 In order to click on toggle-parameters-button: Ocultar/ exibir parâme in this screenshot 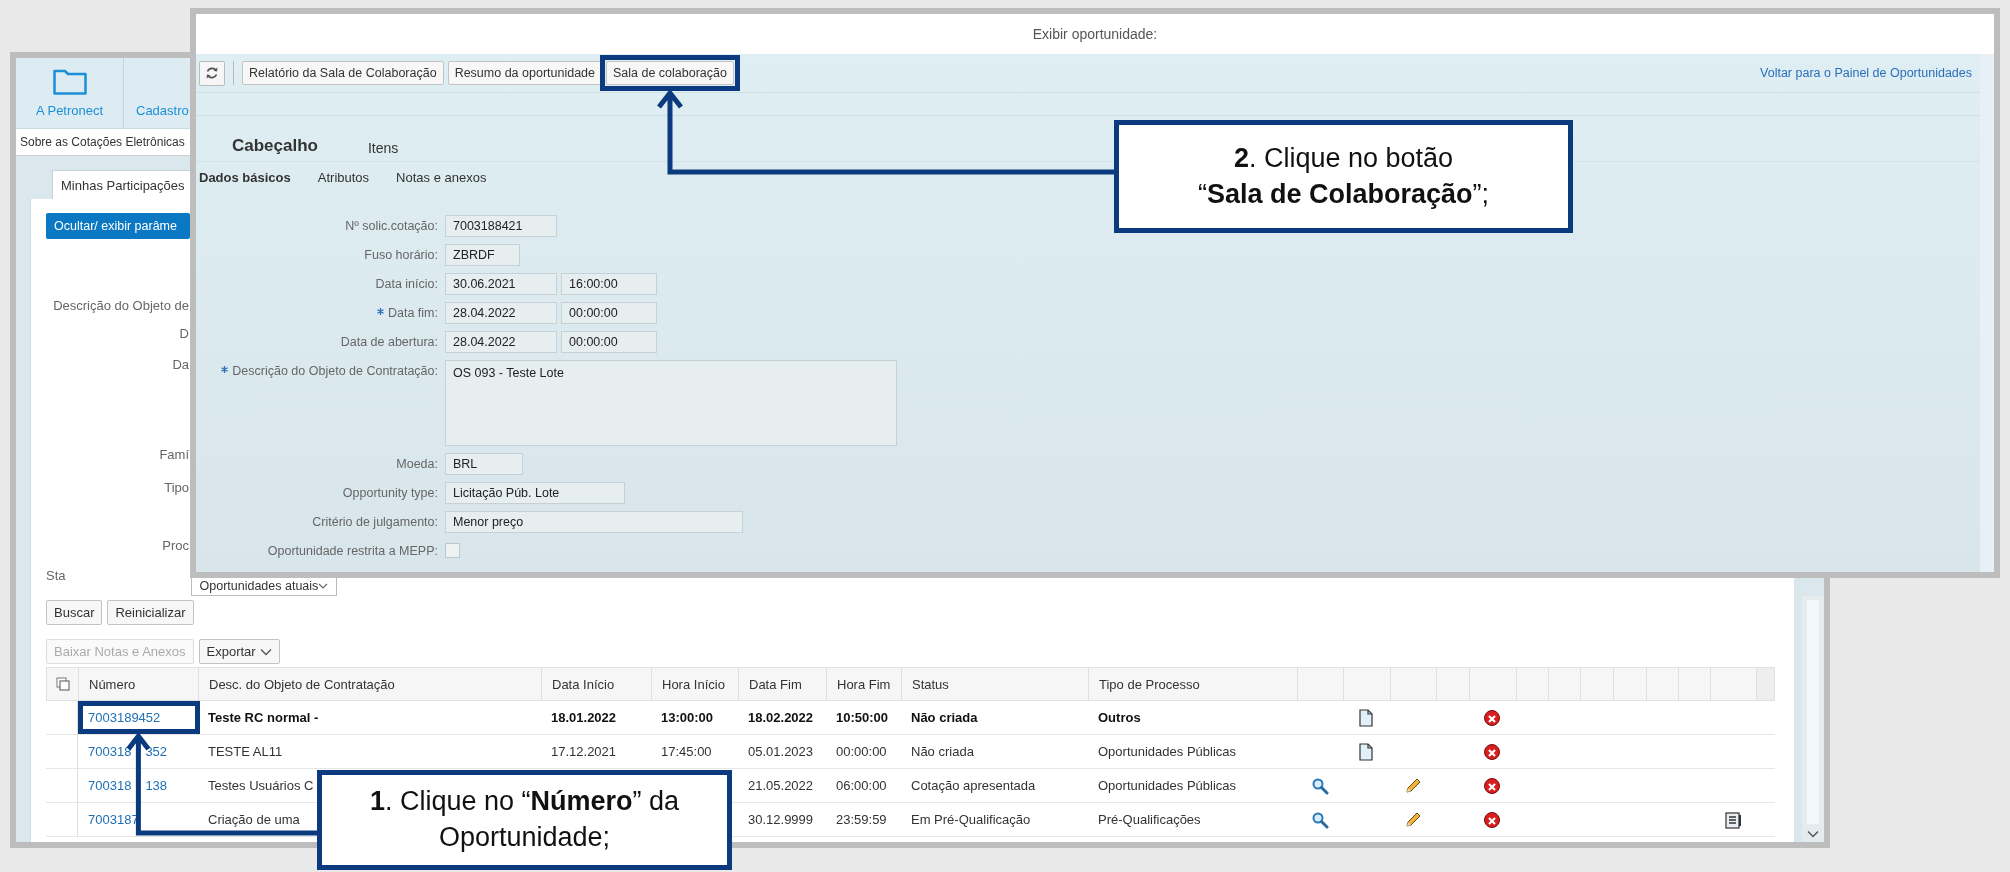, I will do `click(118, 226)`.